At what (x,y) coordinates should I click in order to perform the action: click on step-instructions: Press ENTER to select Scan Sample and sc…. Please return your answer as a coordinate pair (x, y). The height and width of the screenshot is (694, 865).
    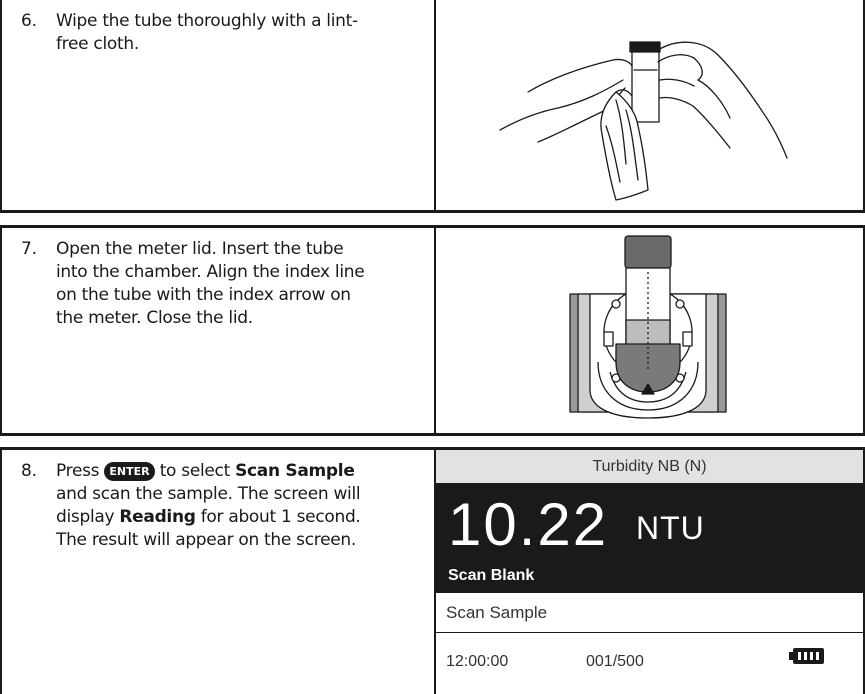
    Looking at the image, I should click on (236, 506).